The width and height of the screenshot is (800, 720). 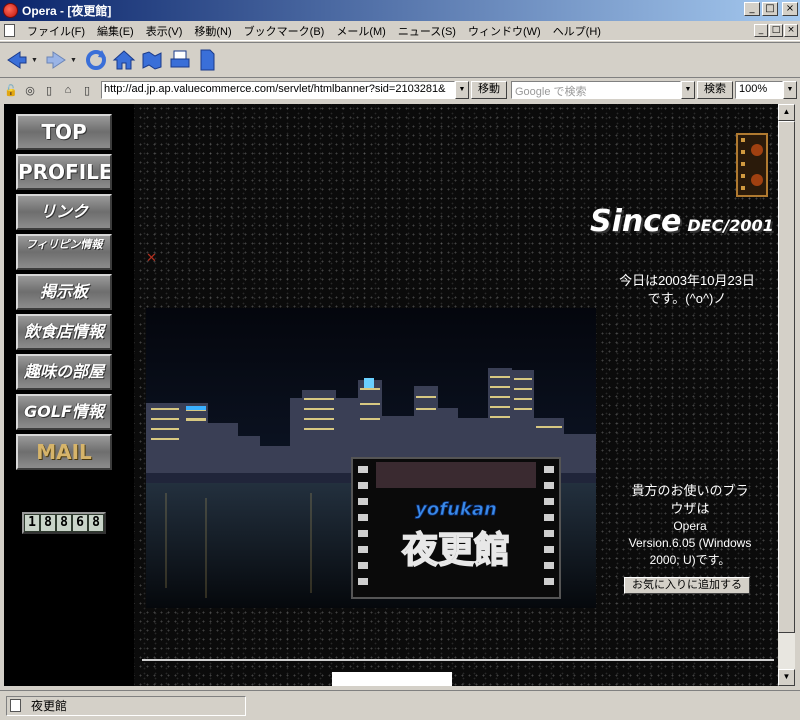 What do you see at coordinates (17, 60) in the screenshot?
I see `back-arrow-icon` at bounding box center [17, 60].